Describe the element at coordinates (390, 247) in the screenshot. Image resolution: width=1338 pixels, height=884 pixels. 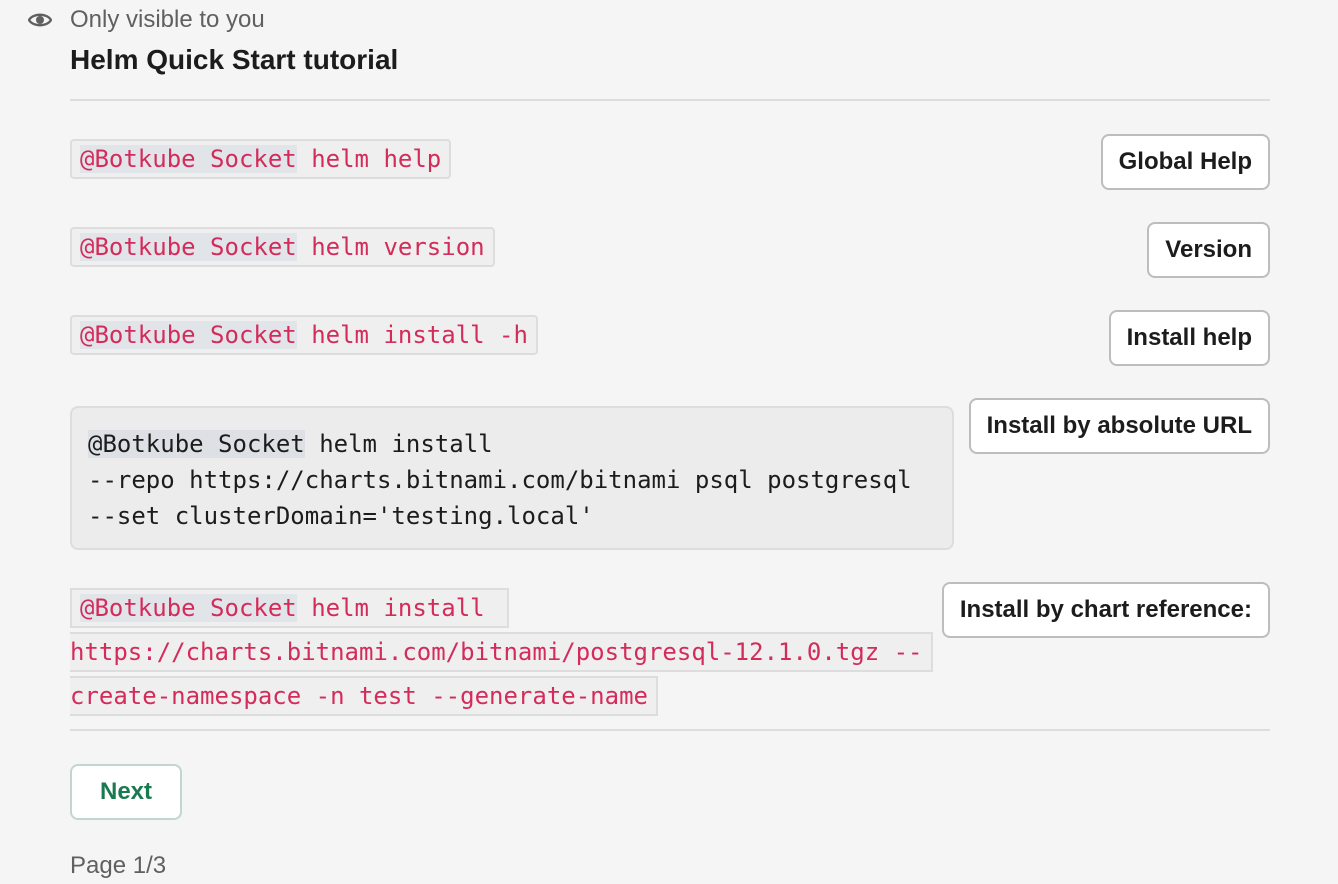
I see `command-text: helm version` at that location.